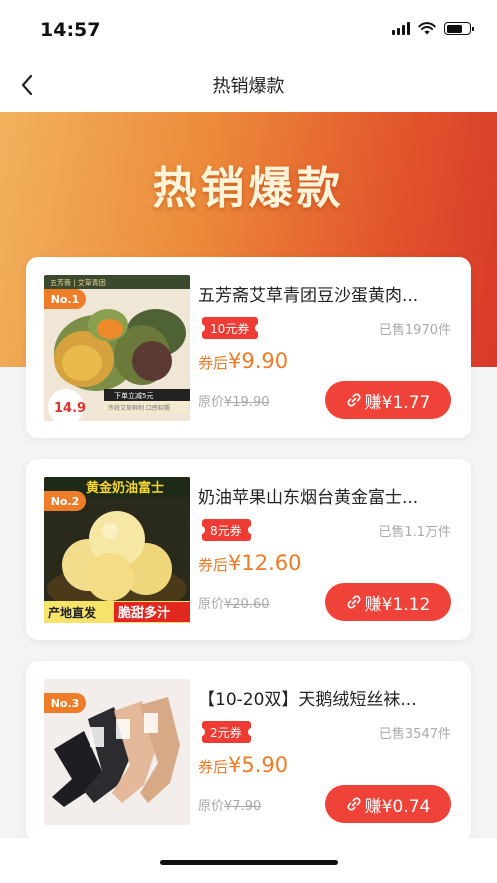 The width and height of the screenshot is (497, 883). I want to click on page-title: 热销爆款, so click(248, 86).